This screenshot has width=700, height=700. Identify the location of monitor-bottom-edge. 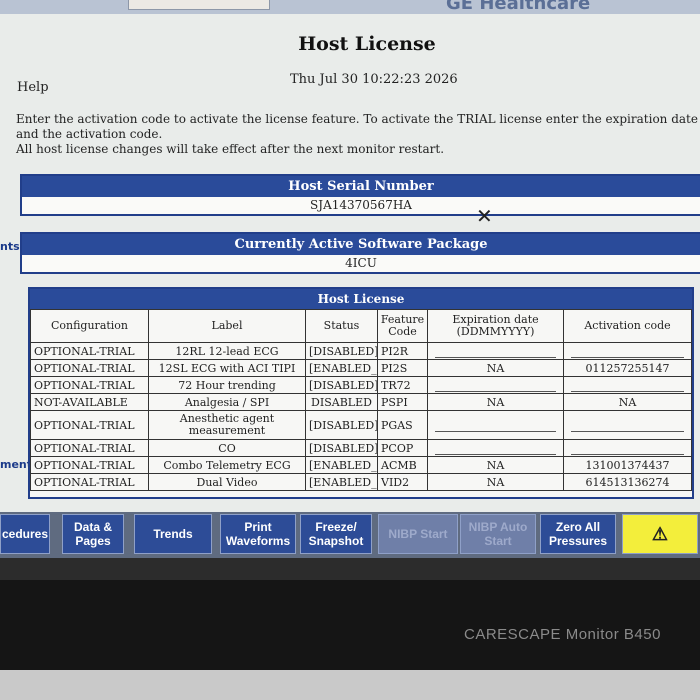
(350, 685).